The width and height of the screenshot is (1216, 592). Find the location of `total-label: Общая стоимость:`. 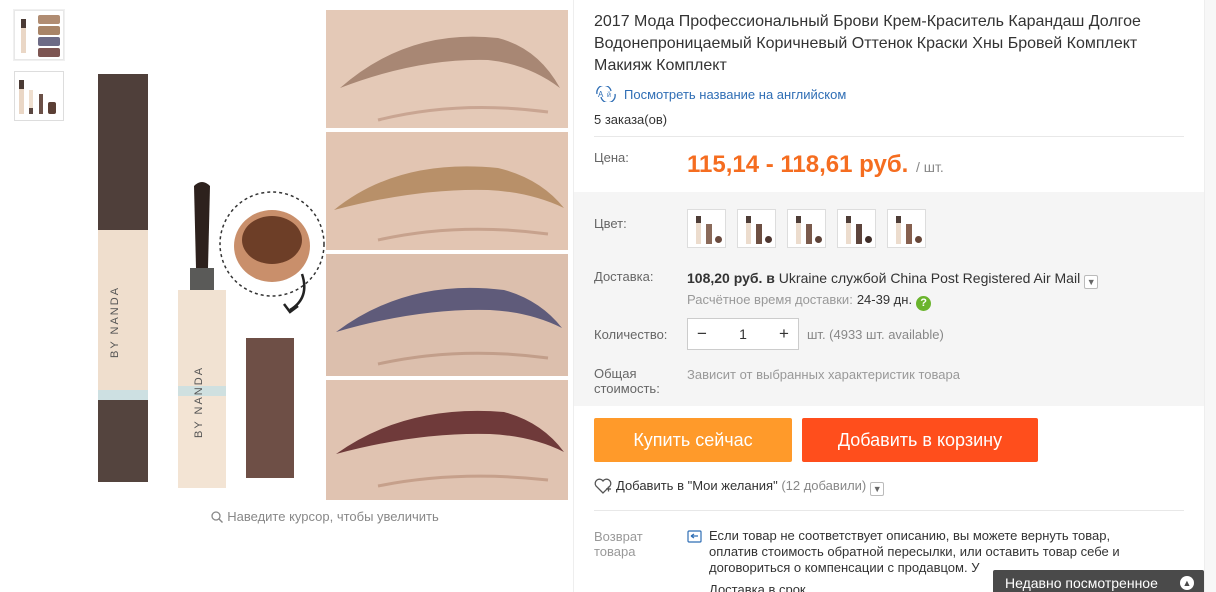

total-label: Общая стоимость: is located at coordinates (627, 381).